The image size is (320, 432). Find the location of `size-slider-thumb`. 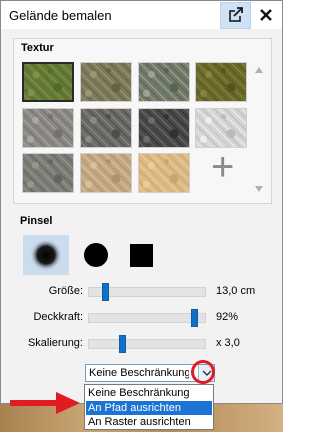

size-slider-thumb is located at coordinates (105, 292).